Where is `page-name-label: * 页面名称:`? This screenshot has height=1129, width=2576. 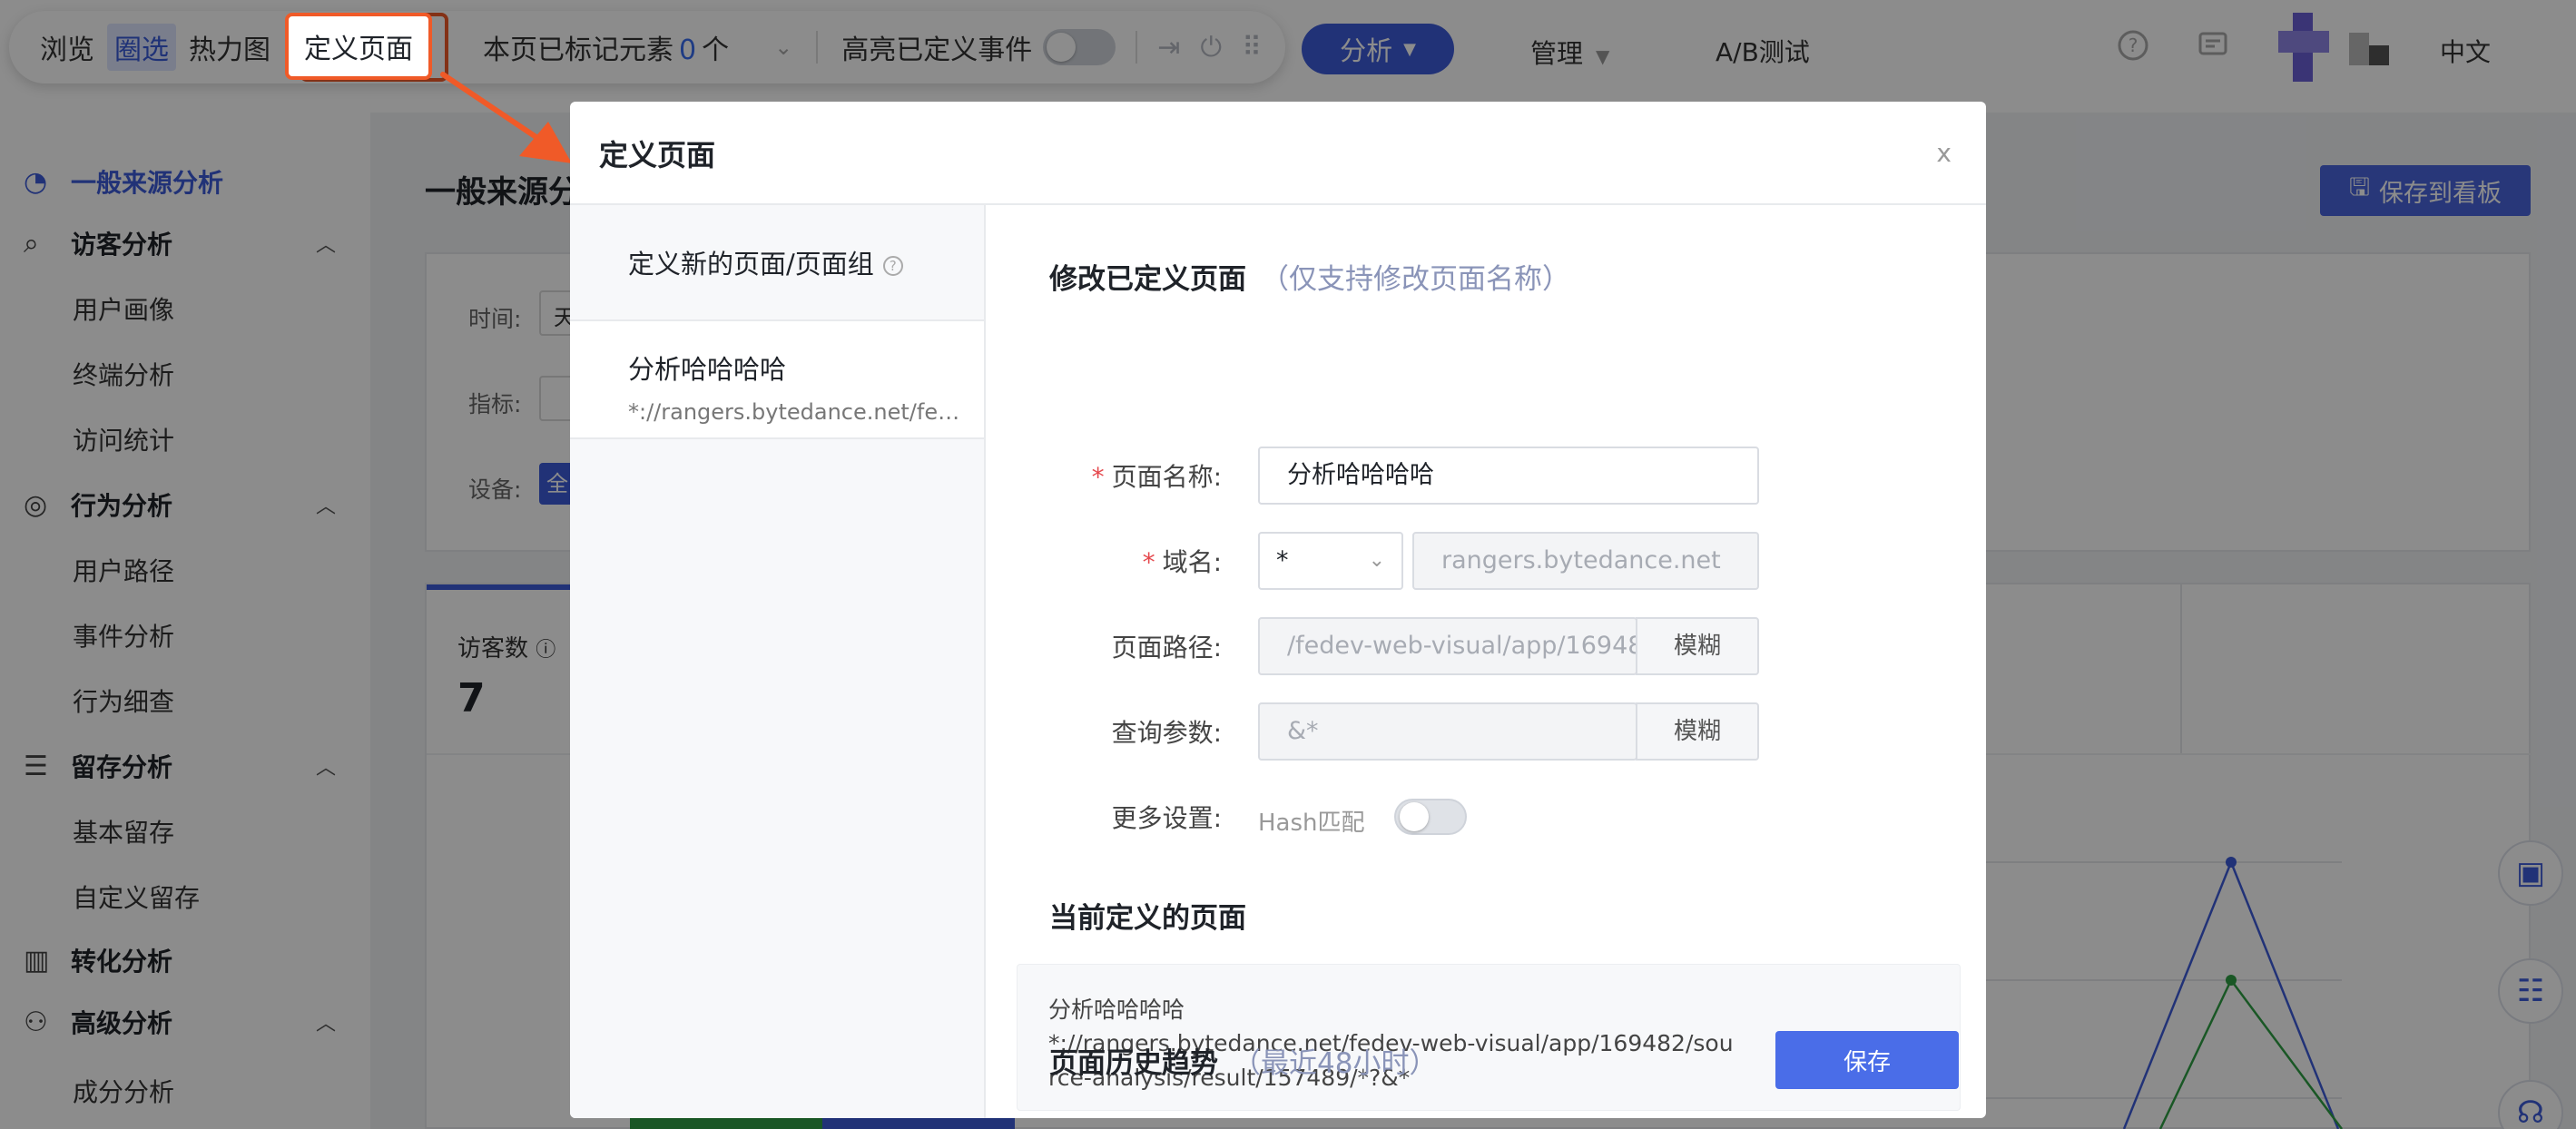
page-name-label: * 页面名称: is located at coordinates (1157, 475).